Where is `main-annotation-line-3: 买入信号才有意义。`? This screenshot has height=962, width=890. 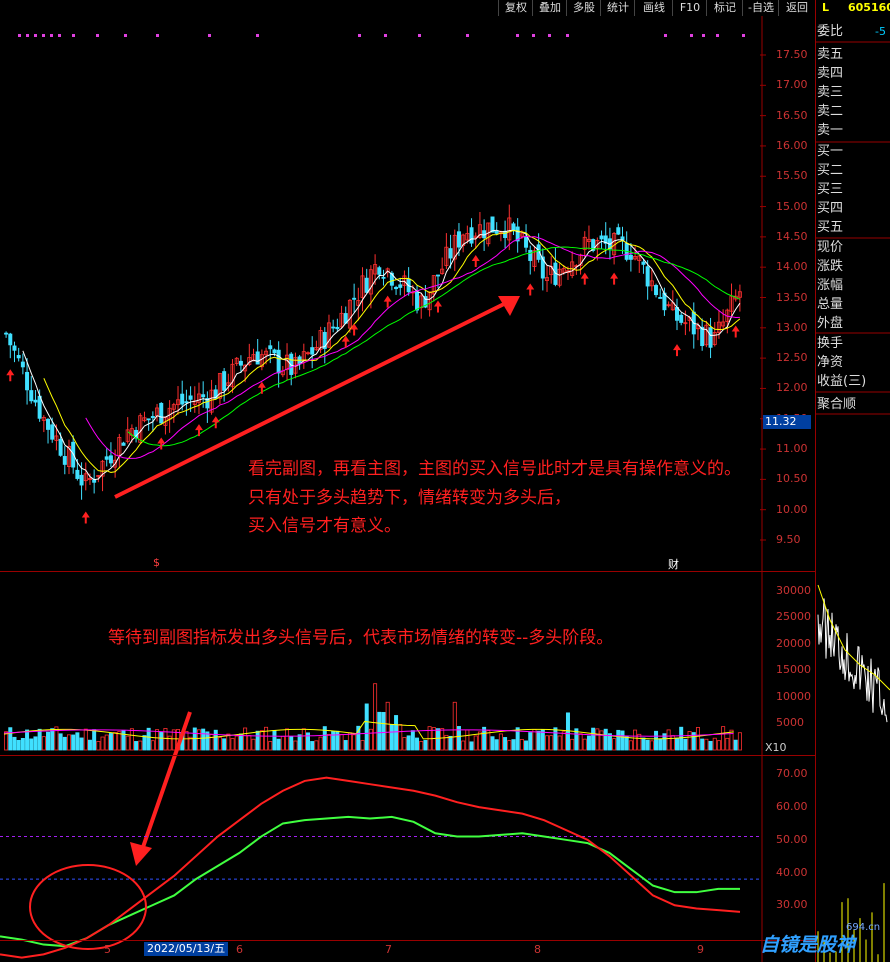 main-annotation-line-3: 买入信号才有意义。 is located at coordinates (324, 526).